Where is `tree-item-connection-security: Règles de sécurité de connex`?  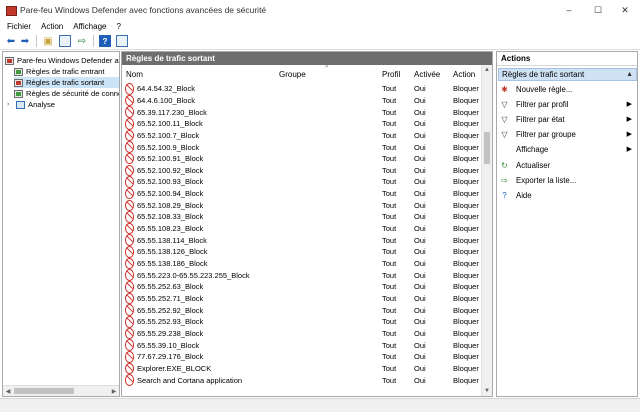 tree-item-connection-security: Règles de sécurité de connex is located at coordinates (66, 93).